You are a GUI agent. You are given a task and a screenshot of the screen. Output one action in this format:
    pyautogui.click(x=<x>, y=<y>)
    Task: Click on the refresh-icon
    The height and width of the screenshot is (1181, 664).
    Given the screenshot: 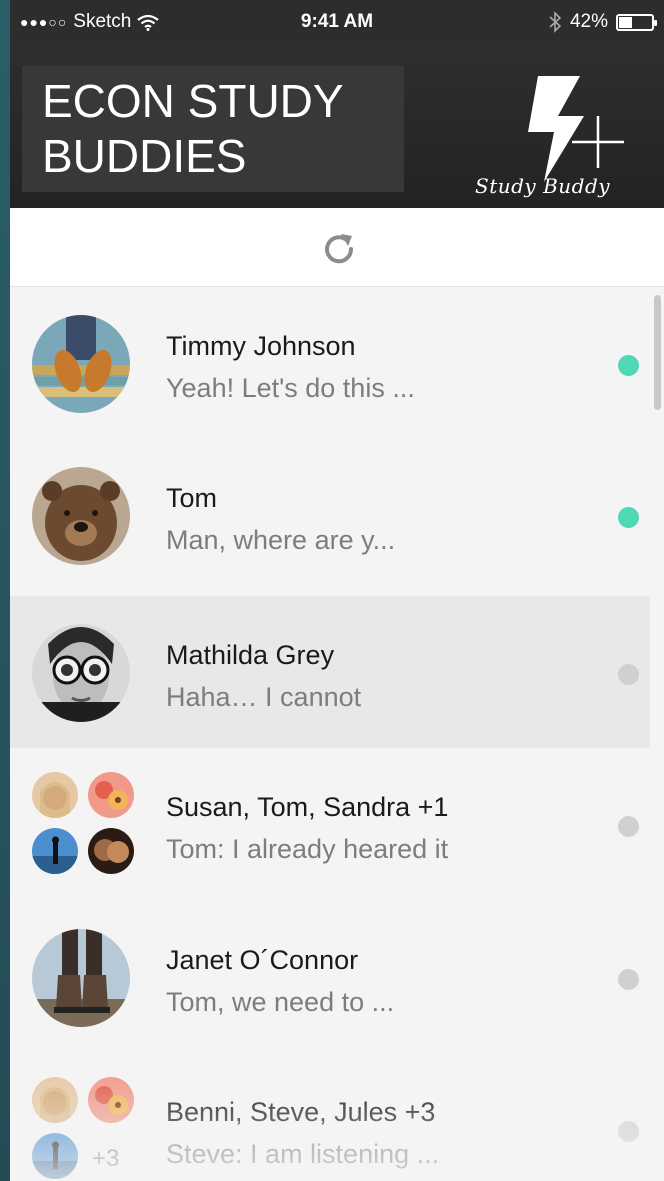 What is the action you would take?
    pyautogui.click(x=339, y=249)
    